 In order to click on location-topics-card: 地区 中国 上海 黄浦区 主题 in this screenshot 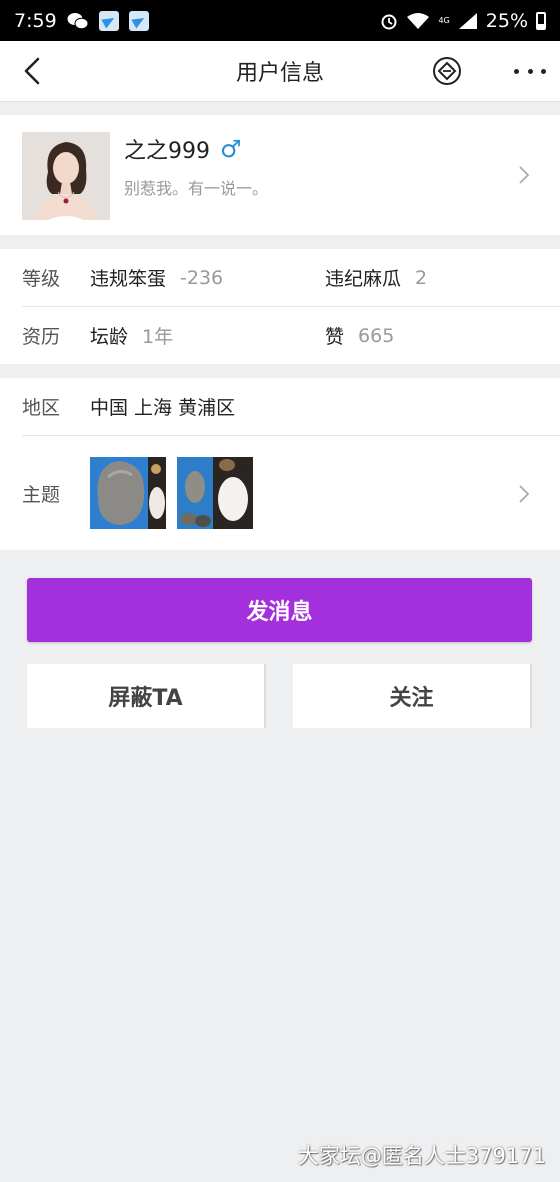, I will do `click(280, 464)`.